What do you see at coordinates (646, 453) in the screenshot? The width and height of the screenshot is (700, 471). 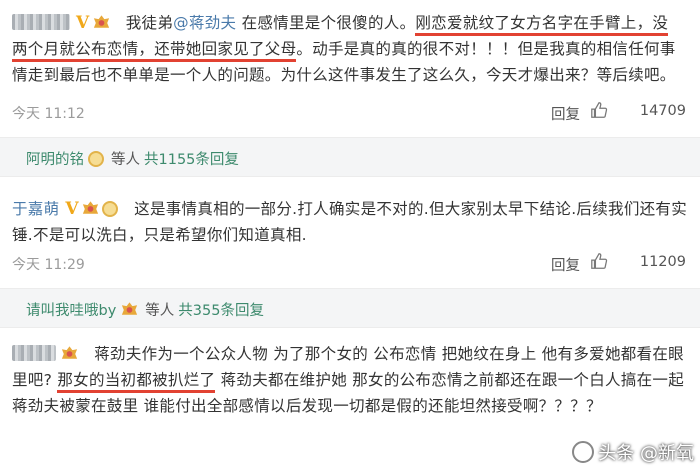 I see `watermark-text: 头条 @新氧` at bounding box center [646, 453].